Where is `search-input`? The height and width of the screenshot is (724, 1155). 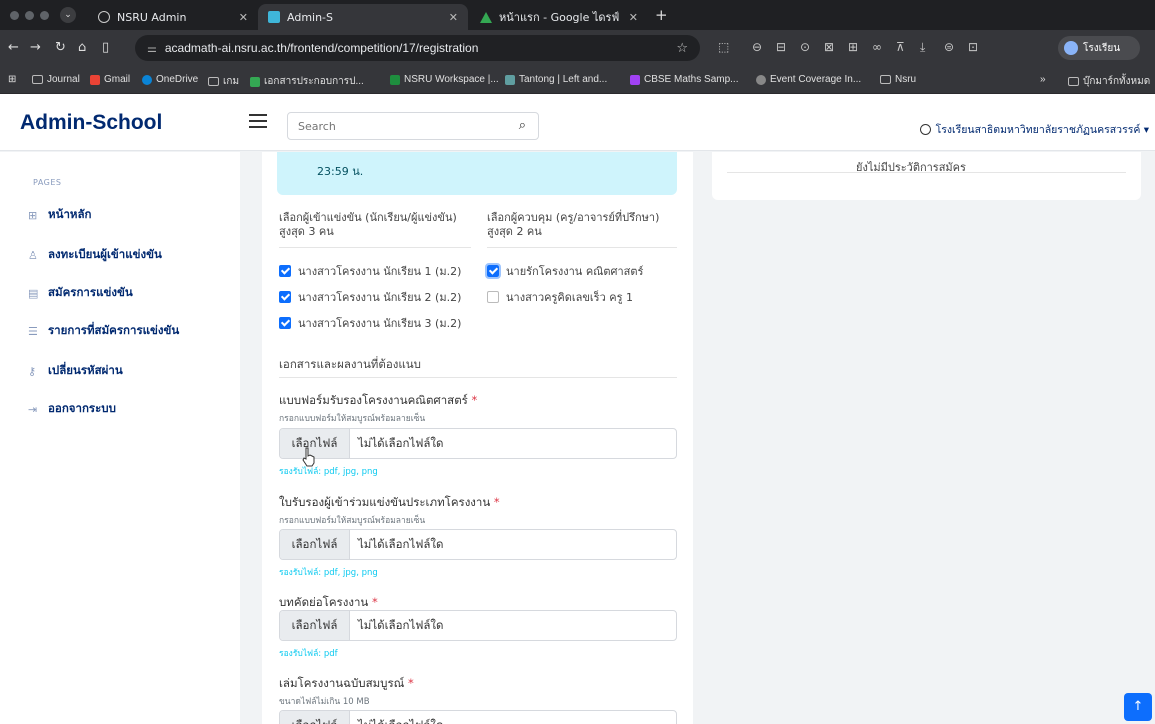 search-input is located at coordinates (398, 126).